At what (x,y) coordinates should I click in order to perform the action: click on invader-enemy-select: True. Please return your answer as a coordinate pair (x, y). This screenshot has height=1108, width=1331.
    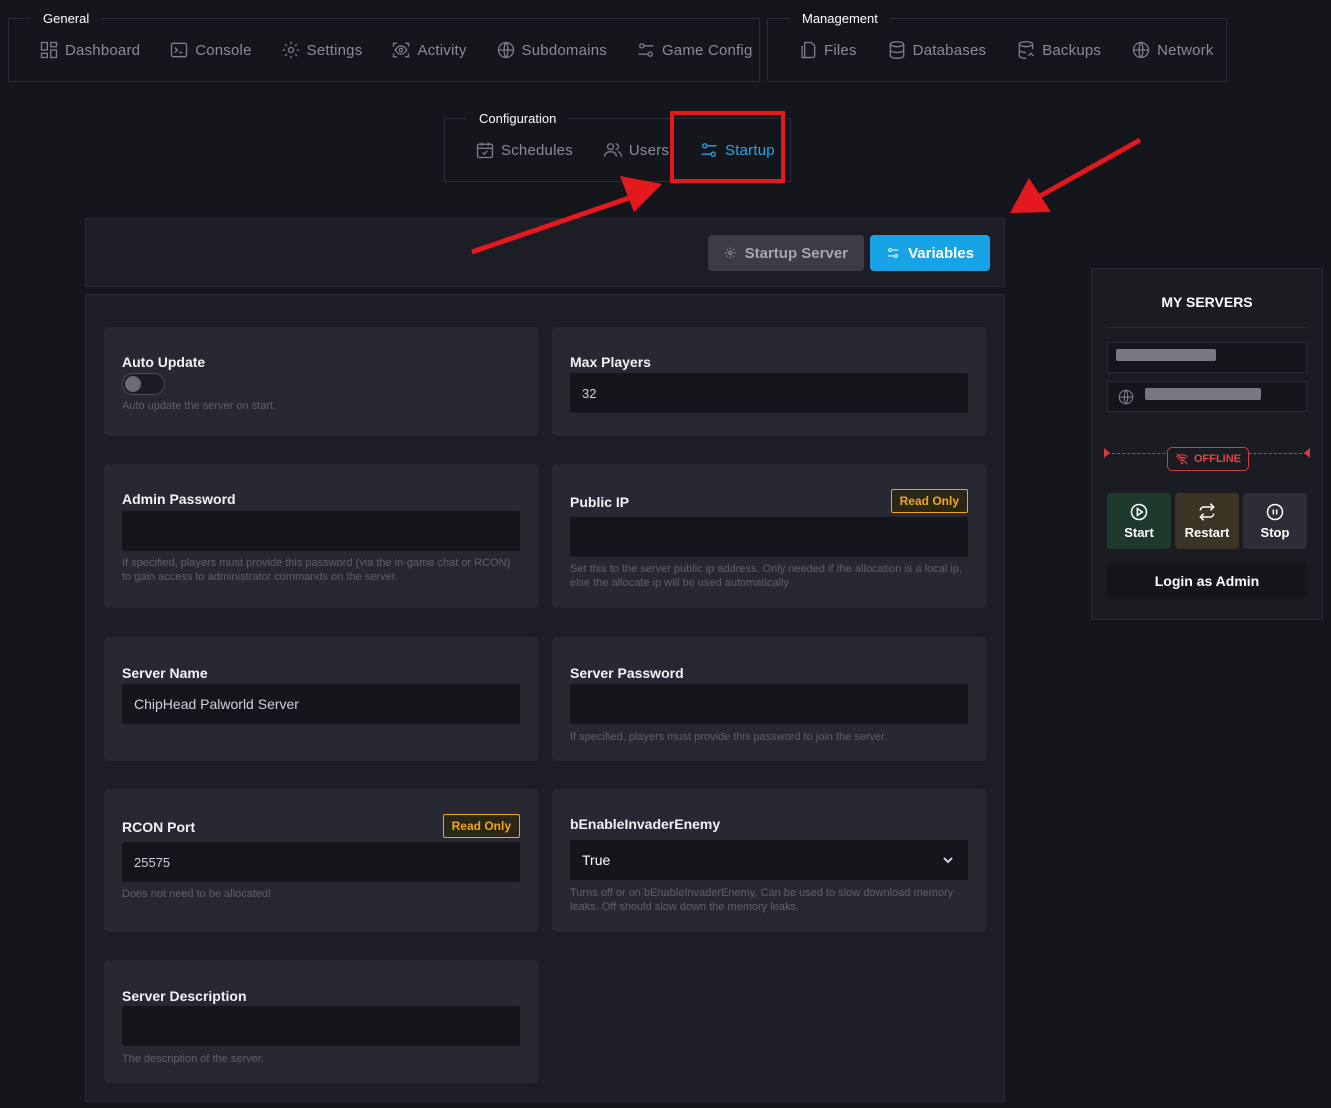
    Looking at the image, I should click on (769, 860).